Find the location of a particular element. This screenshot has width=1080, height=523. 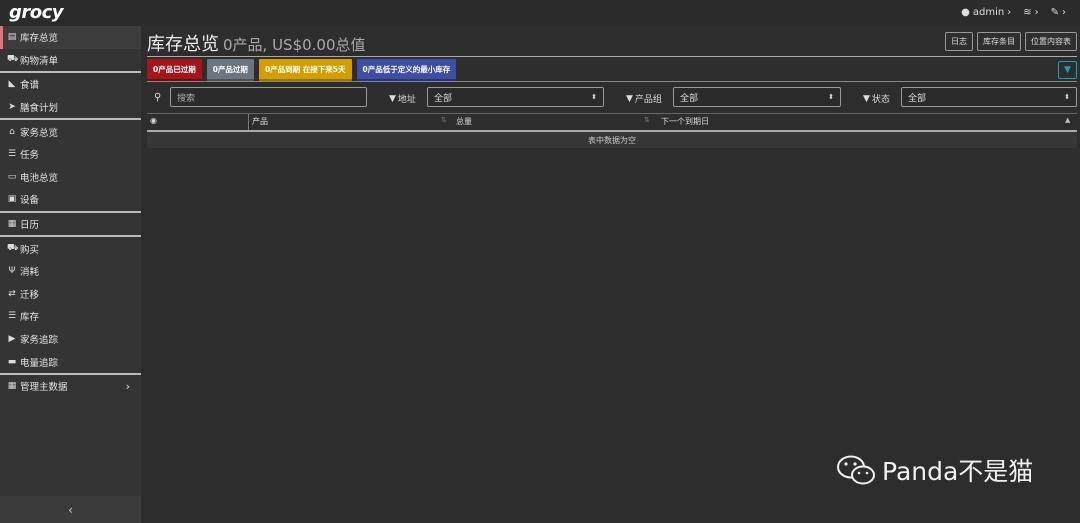

sidebar-item-calendar: ▦ 日历 is located at coordinates (70, 223).